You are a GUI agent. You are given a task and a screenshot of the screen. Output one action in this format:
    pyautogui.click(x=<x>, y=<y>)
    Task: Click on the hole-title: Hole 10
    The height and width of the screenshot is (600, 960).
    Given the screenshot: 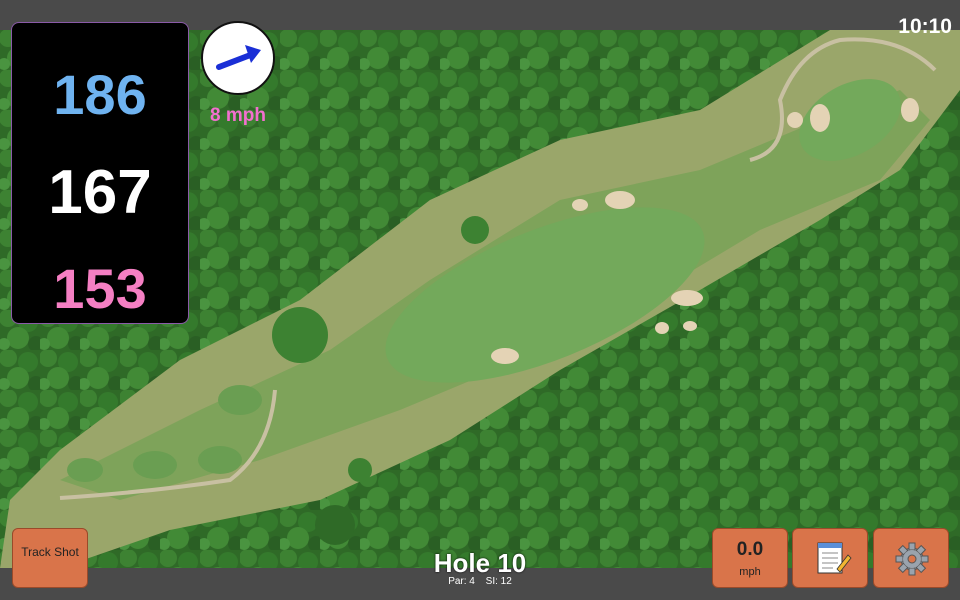 What is the action you would take?
    pyautogui.click(x=480, y=563)
    